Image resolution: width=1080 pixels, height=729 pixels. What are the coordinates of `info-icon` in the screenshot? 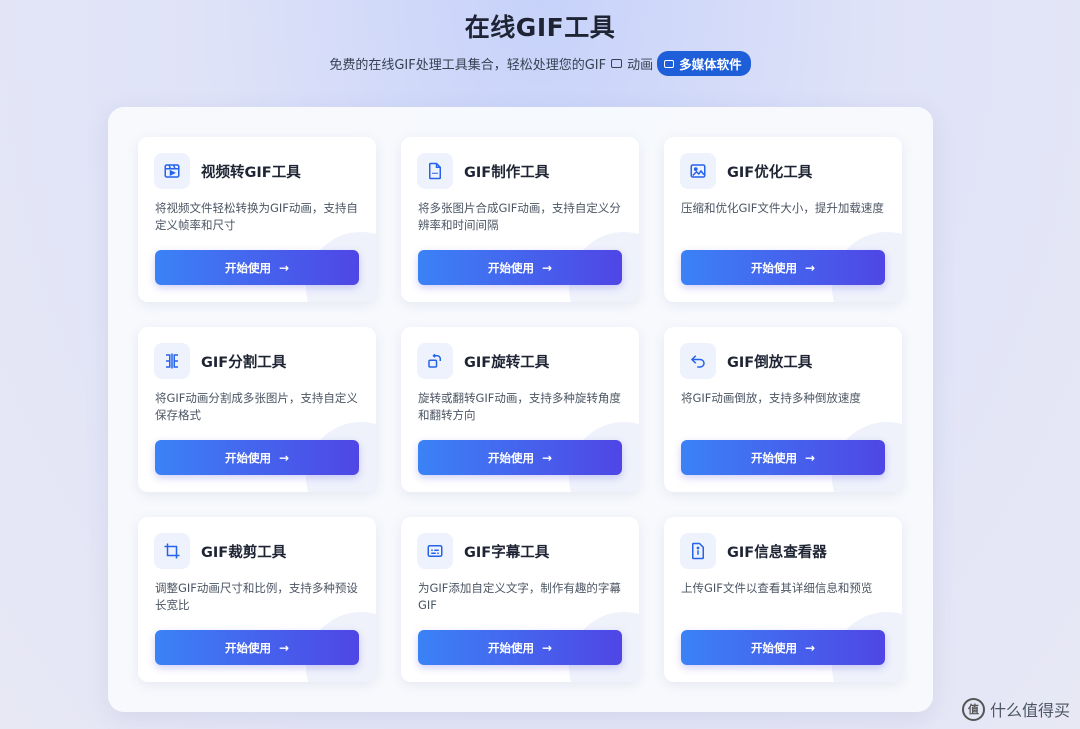 It's located at (698, 551).